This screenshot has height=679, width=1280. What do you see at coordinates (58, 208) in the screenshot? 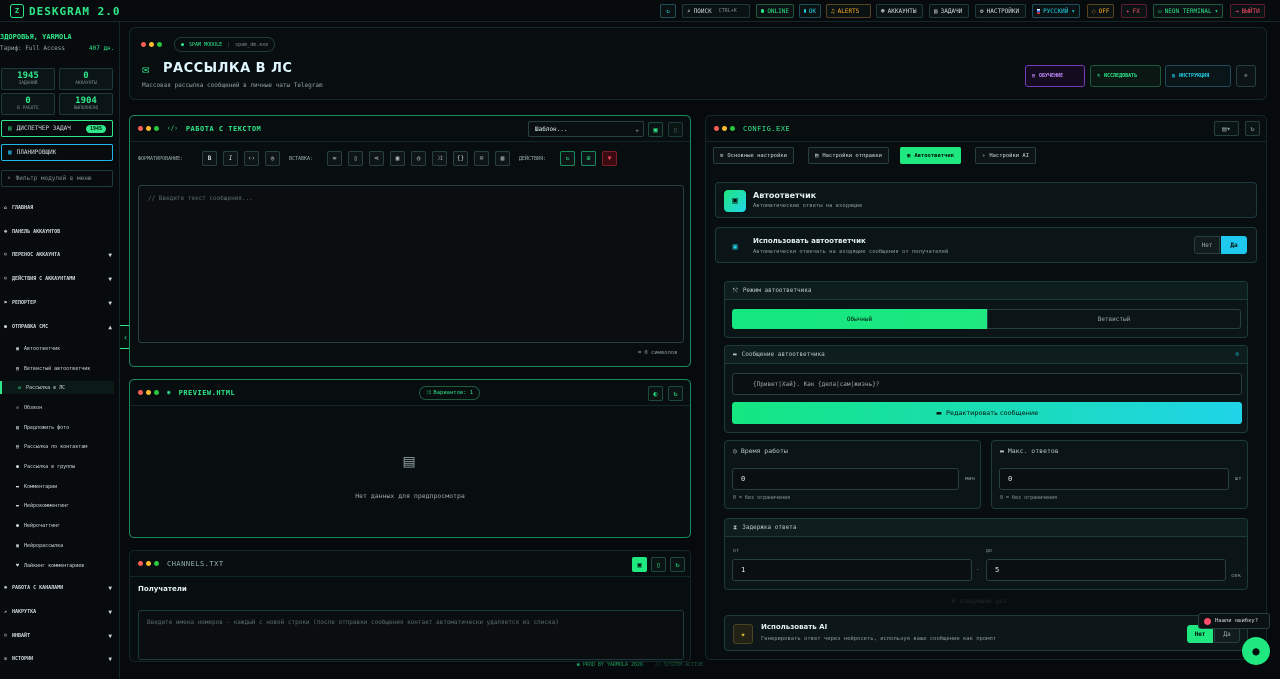
I see `nav-home: ⌂ ГЛАВНАЯ` at bounding box center [58, 208].